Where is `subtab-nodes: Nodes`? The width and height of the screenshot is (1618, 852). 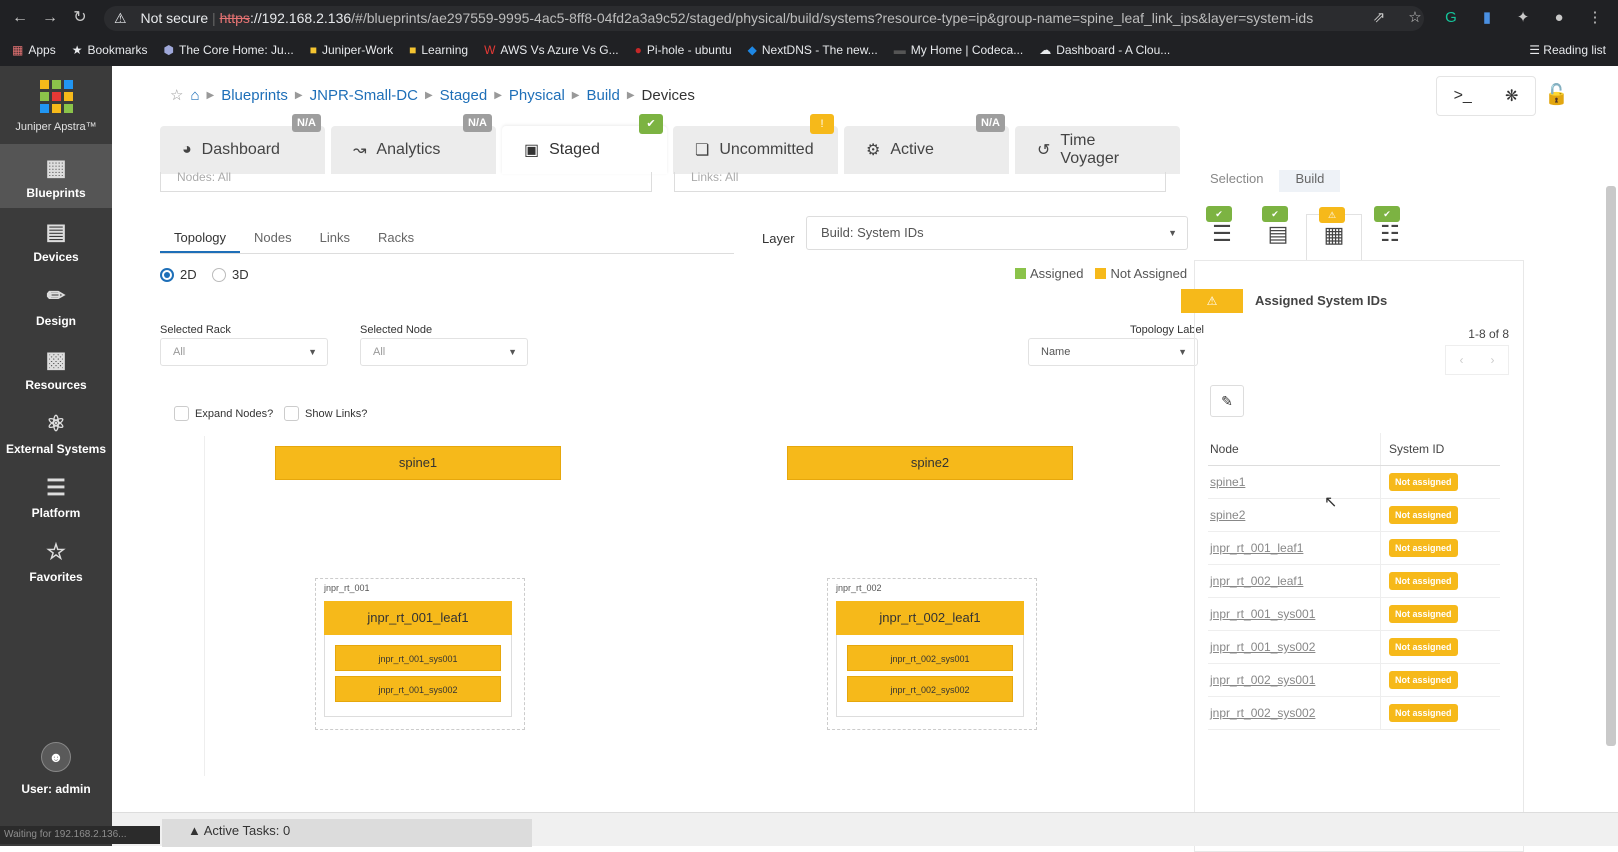 subtab-nodes: Nodes is located at coordinates (273, 238).